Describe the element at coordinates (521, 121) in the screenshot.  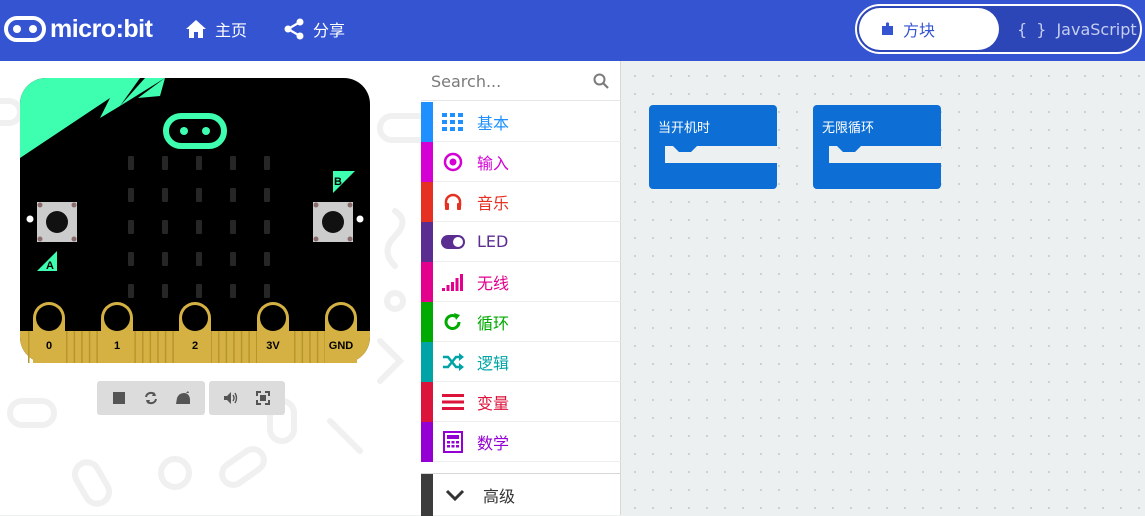
I see `category-basic: 基本` at that location.